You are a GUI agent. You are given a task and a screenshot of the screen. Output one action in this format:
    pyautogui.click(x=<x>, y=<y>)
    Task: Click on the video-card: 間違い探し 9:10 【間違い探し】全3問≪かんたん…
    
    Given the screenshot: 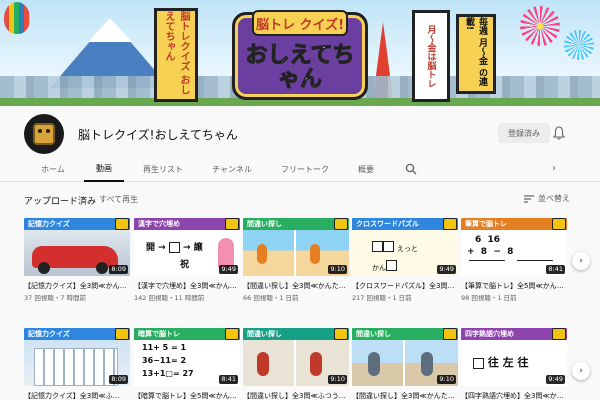 What is the action you would take?
    pyautogui.click(x=405, y=364)
    